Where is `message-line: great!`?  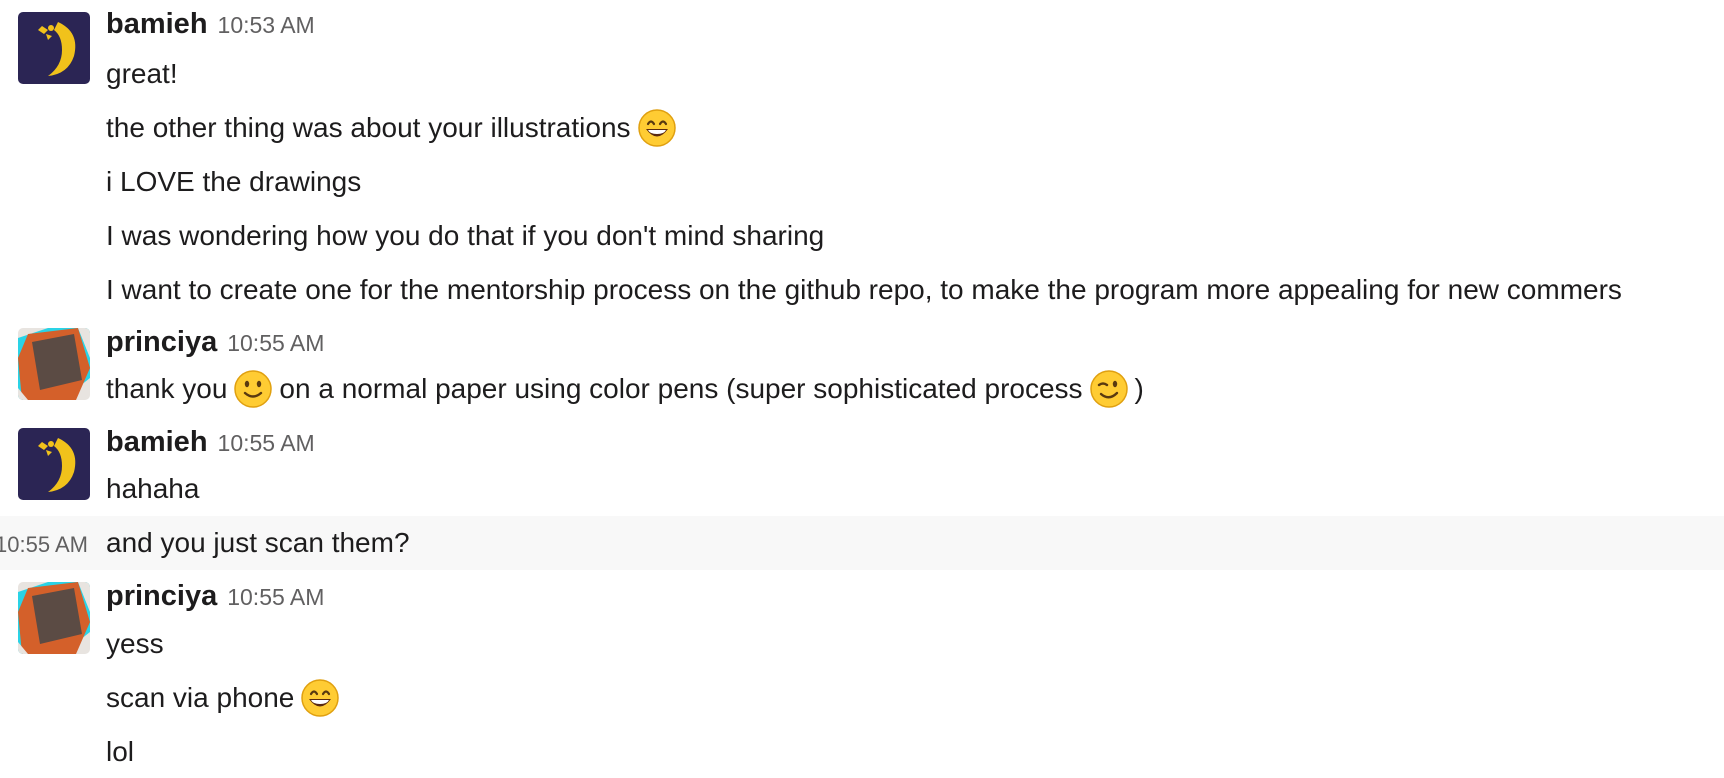 message-line: great! is located at coordinates (142, 74).